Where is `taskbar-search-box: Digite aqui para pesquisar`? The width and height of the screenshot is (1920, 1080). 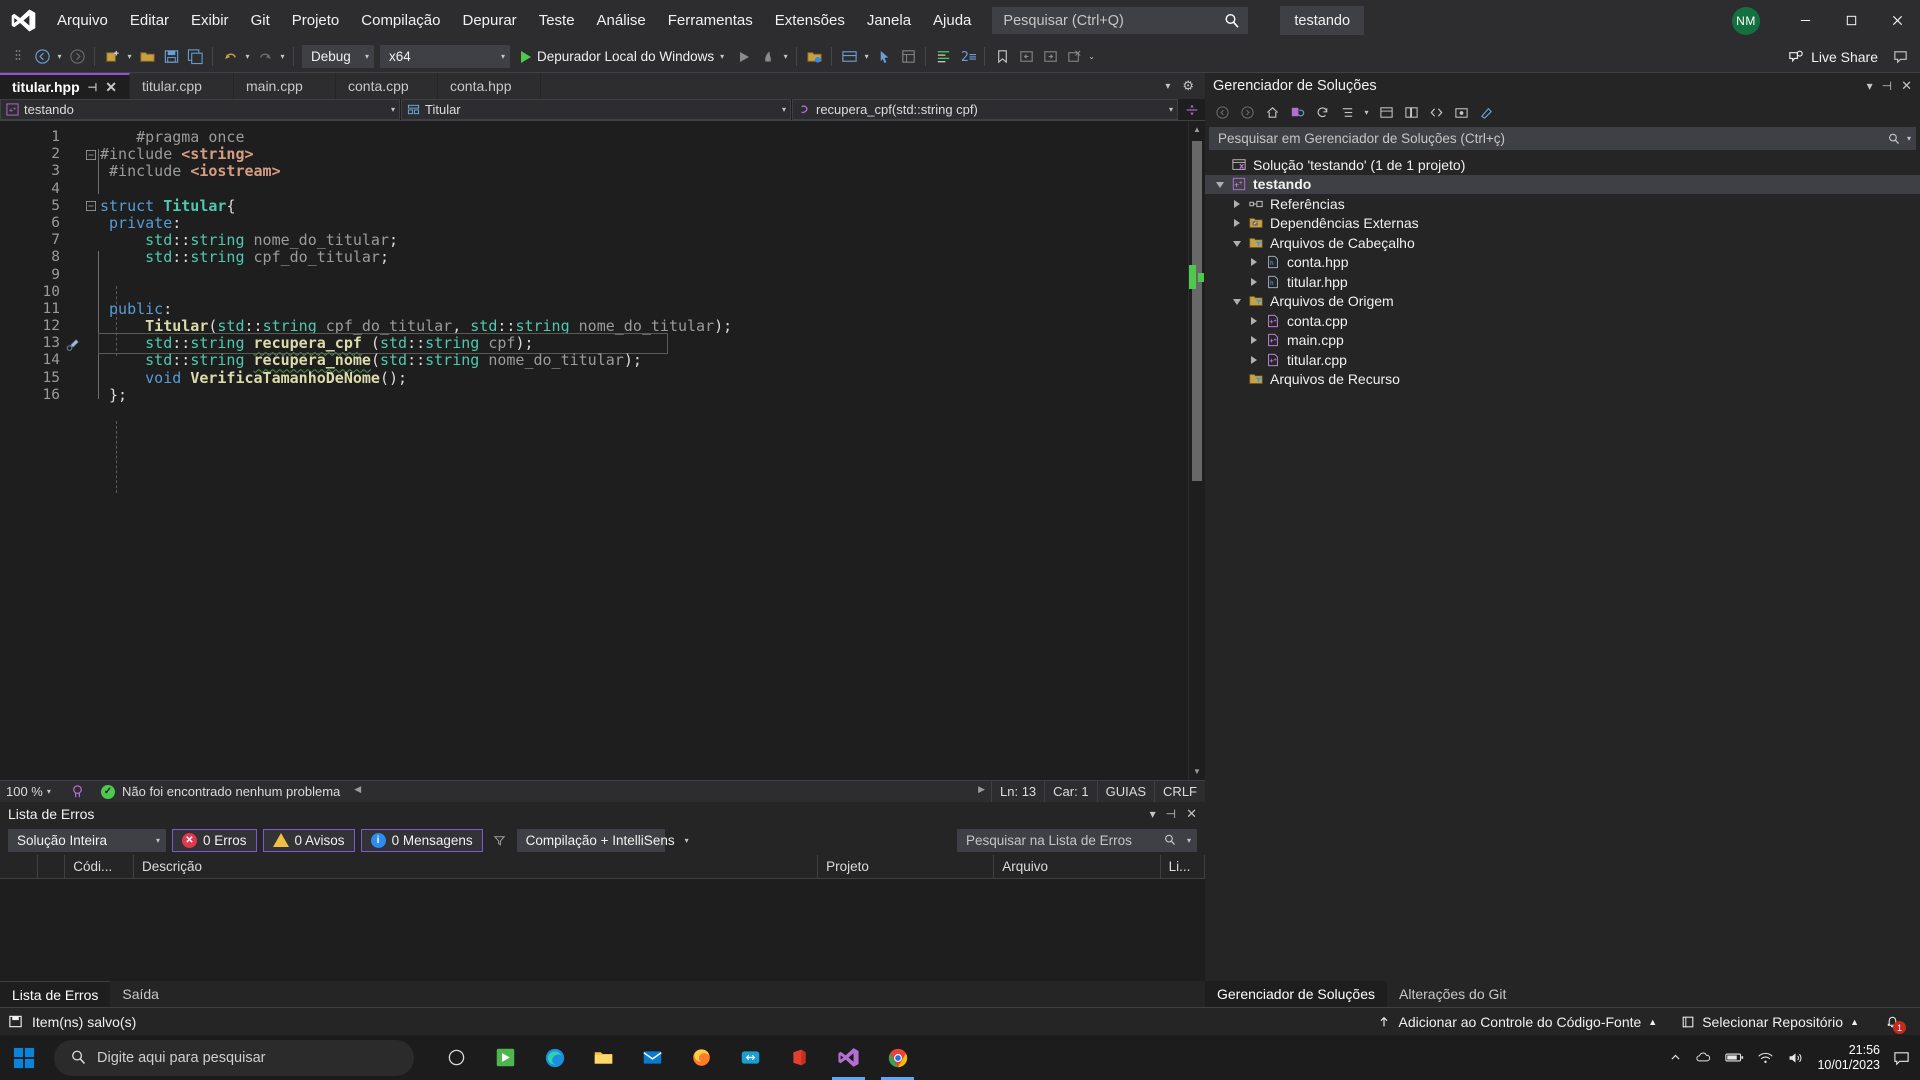
taskbar-search-box: Digite aqui para pesquisar is located at coordinates (234, 1057).